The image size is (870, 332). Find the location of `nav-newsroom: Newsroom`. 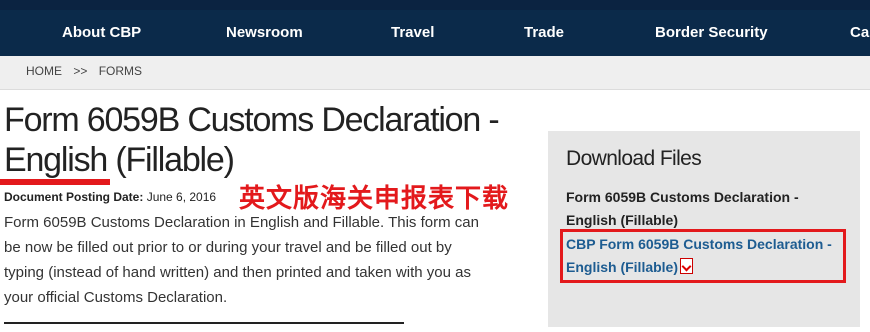

nav-newsroom: Newsroom is located at coordinates (264, 33).